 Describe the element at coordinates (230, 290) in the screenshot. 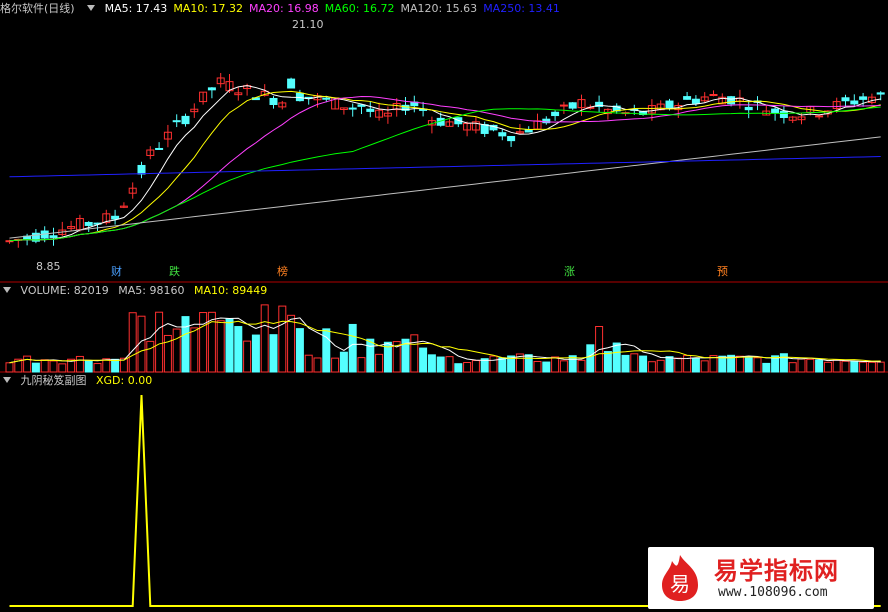

I see `volume-ma10: MA10: 89449` at that location.